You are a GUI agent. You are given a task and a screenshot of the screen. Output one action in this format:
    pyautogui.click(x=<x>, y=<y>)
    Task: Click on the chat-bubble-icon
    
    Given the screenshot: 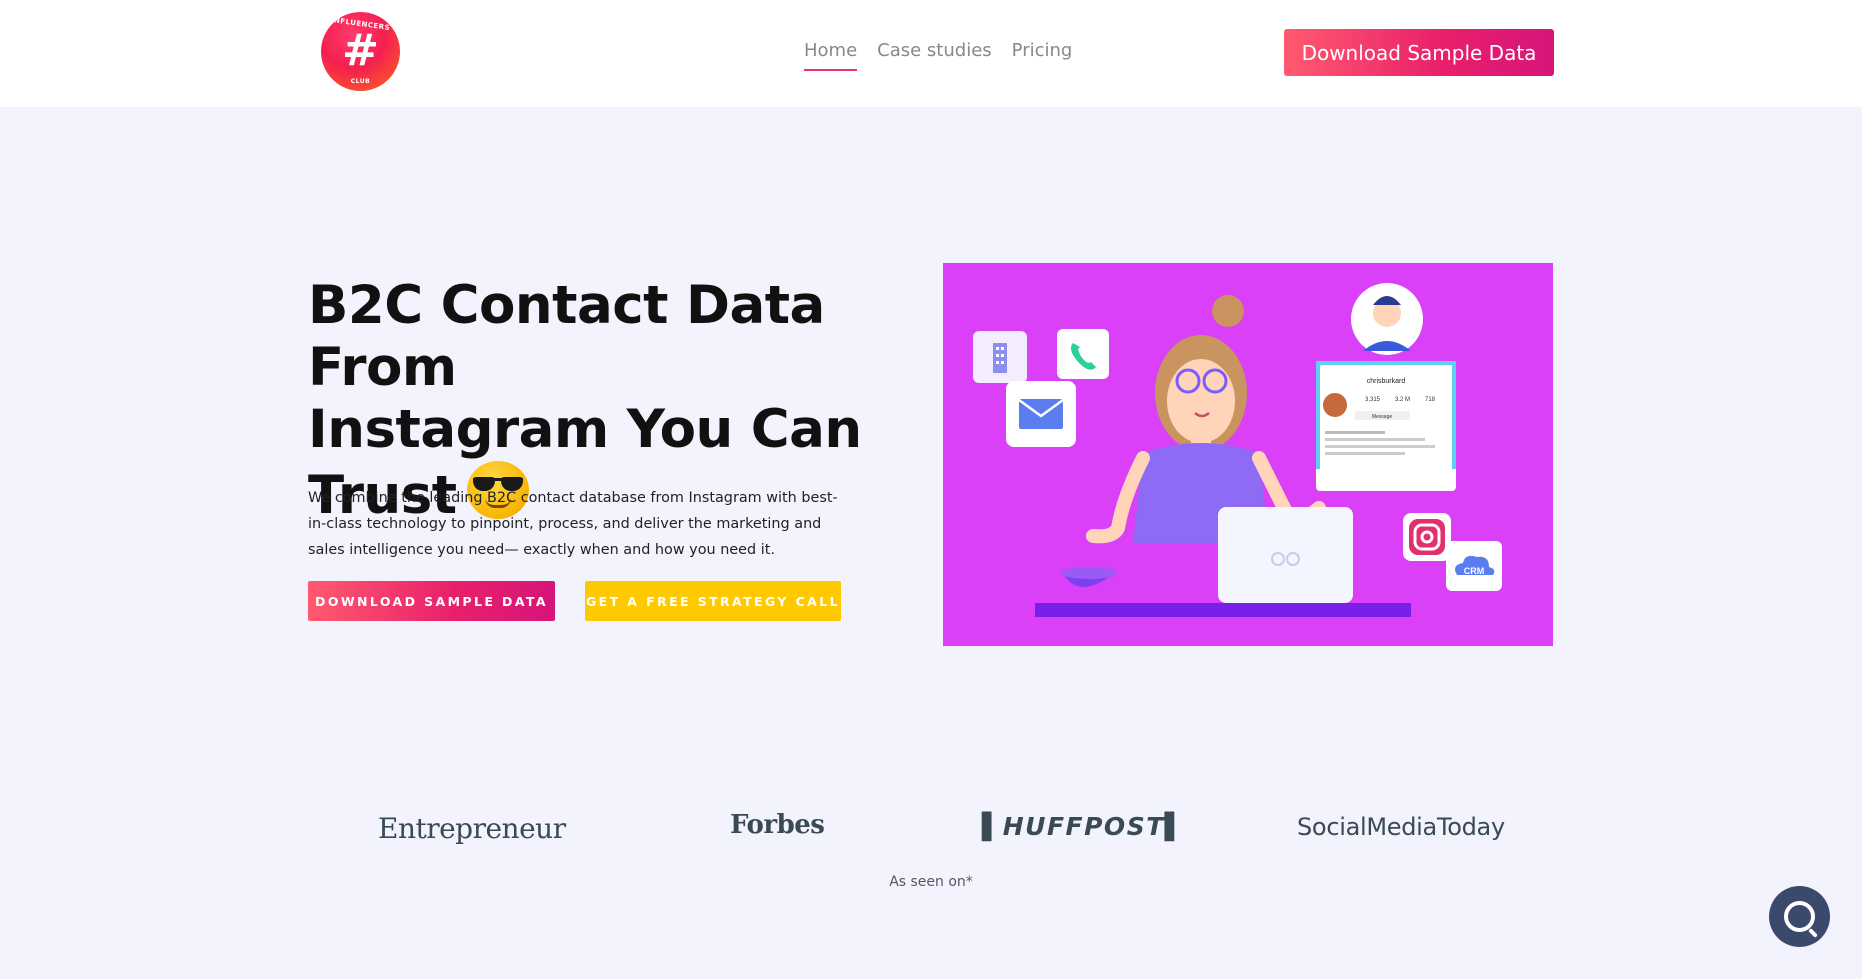 What is the action you would take?
    pyautogui.click(x=1799, y=916)
    